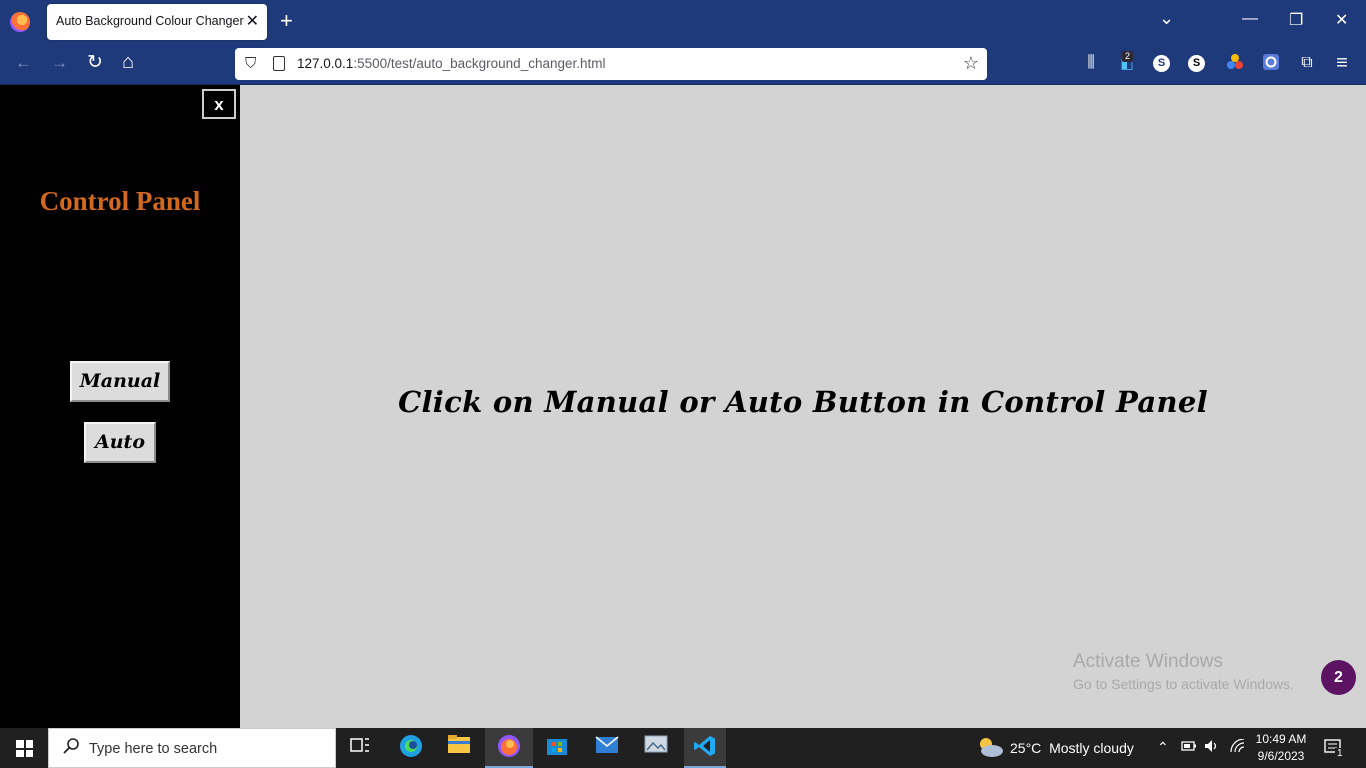 The image size is (1366, 768). Describe the element at coordinates (990, 750) in the screenshot. I see `weather-cloudy-icon` at that location.